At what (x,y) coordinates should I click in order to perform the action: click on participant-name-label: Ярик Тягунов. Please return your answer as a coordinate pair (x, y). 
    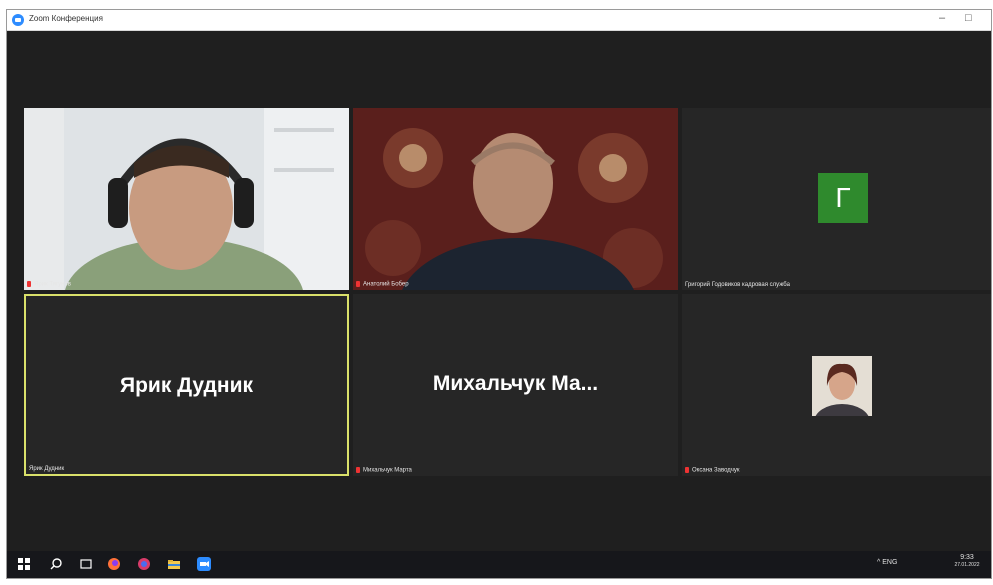
    Looking at the image, I should click on (49, 284).